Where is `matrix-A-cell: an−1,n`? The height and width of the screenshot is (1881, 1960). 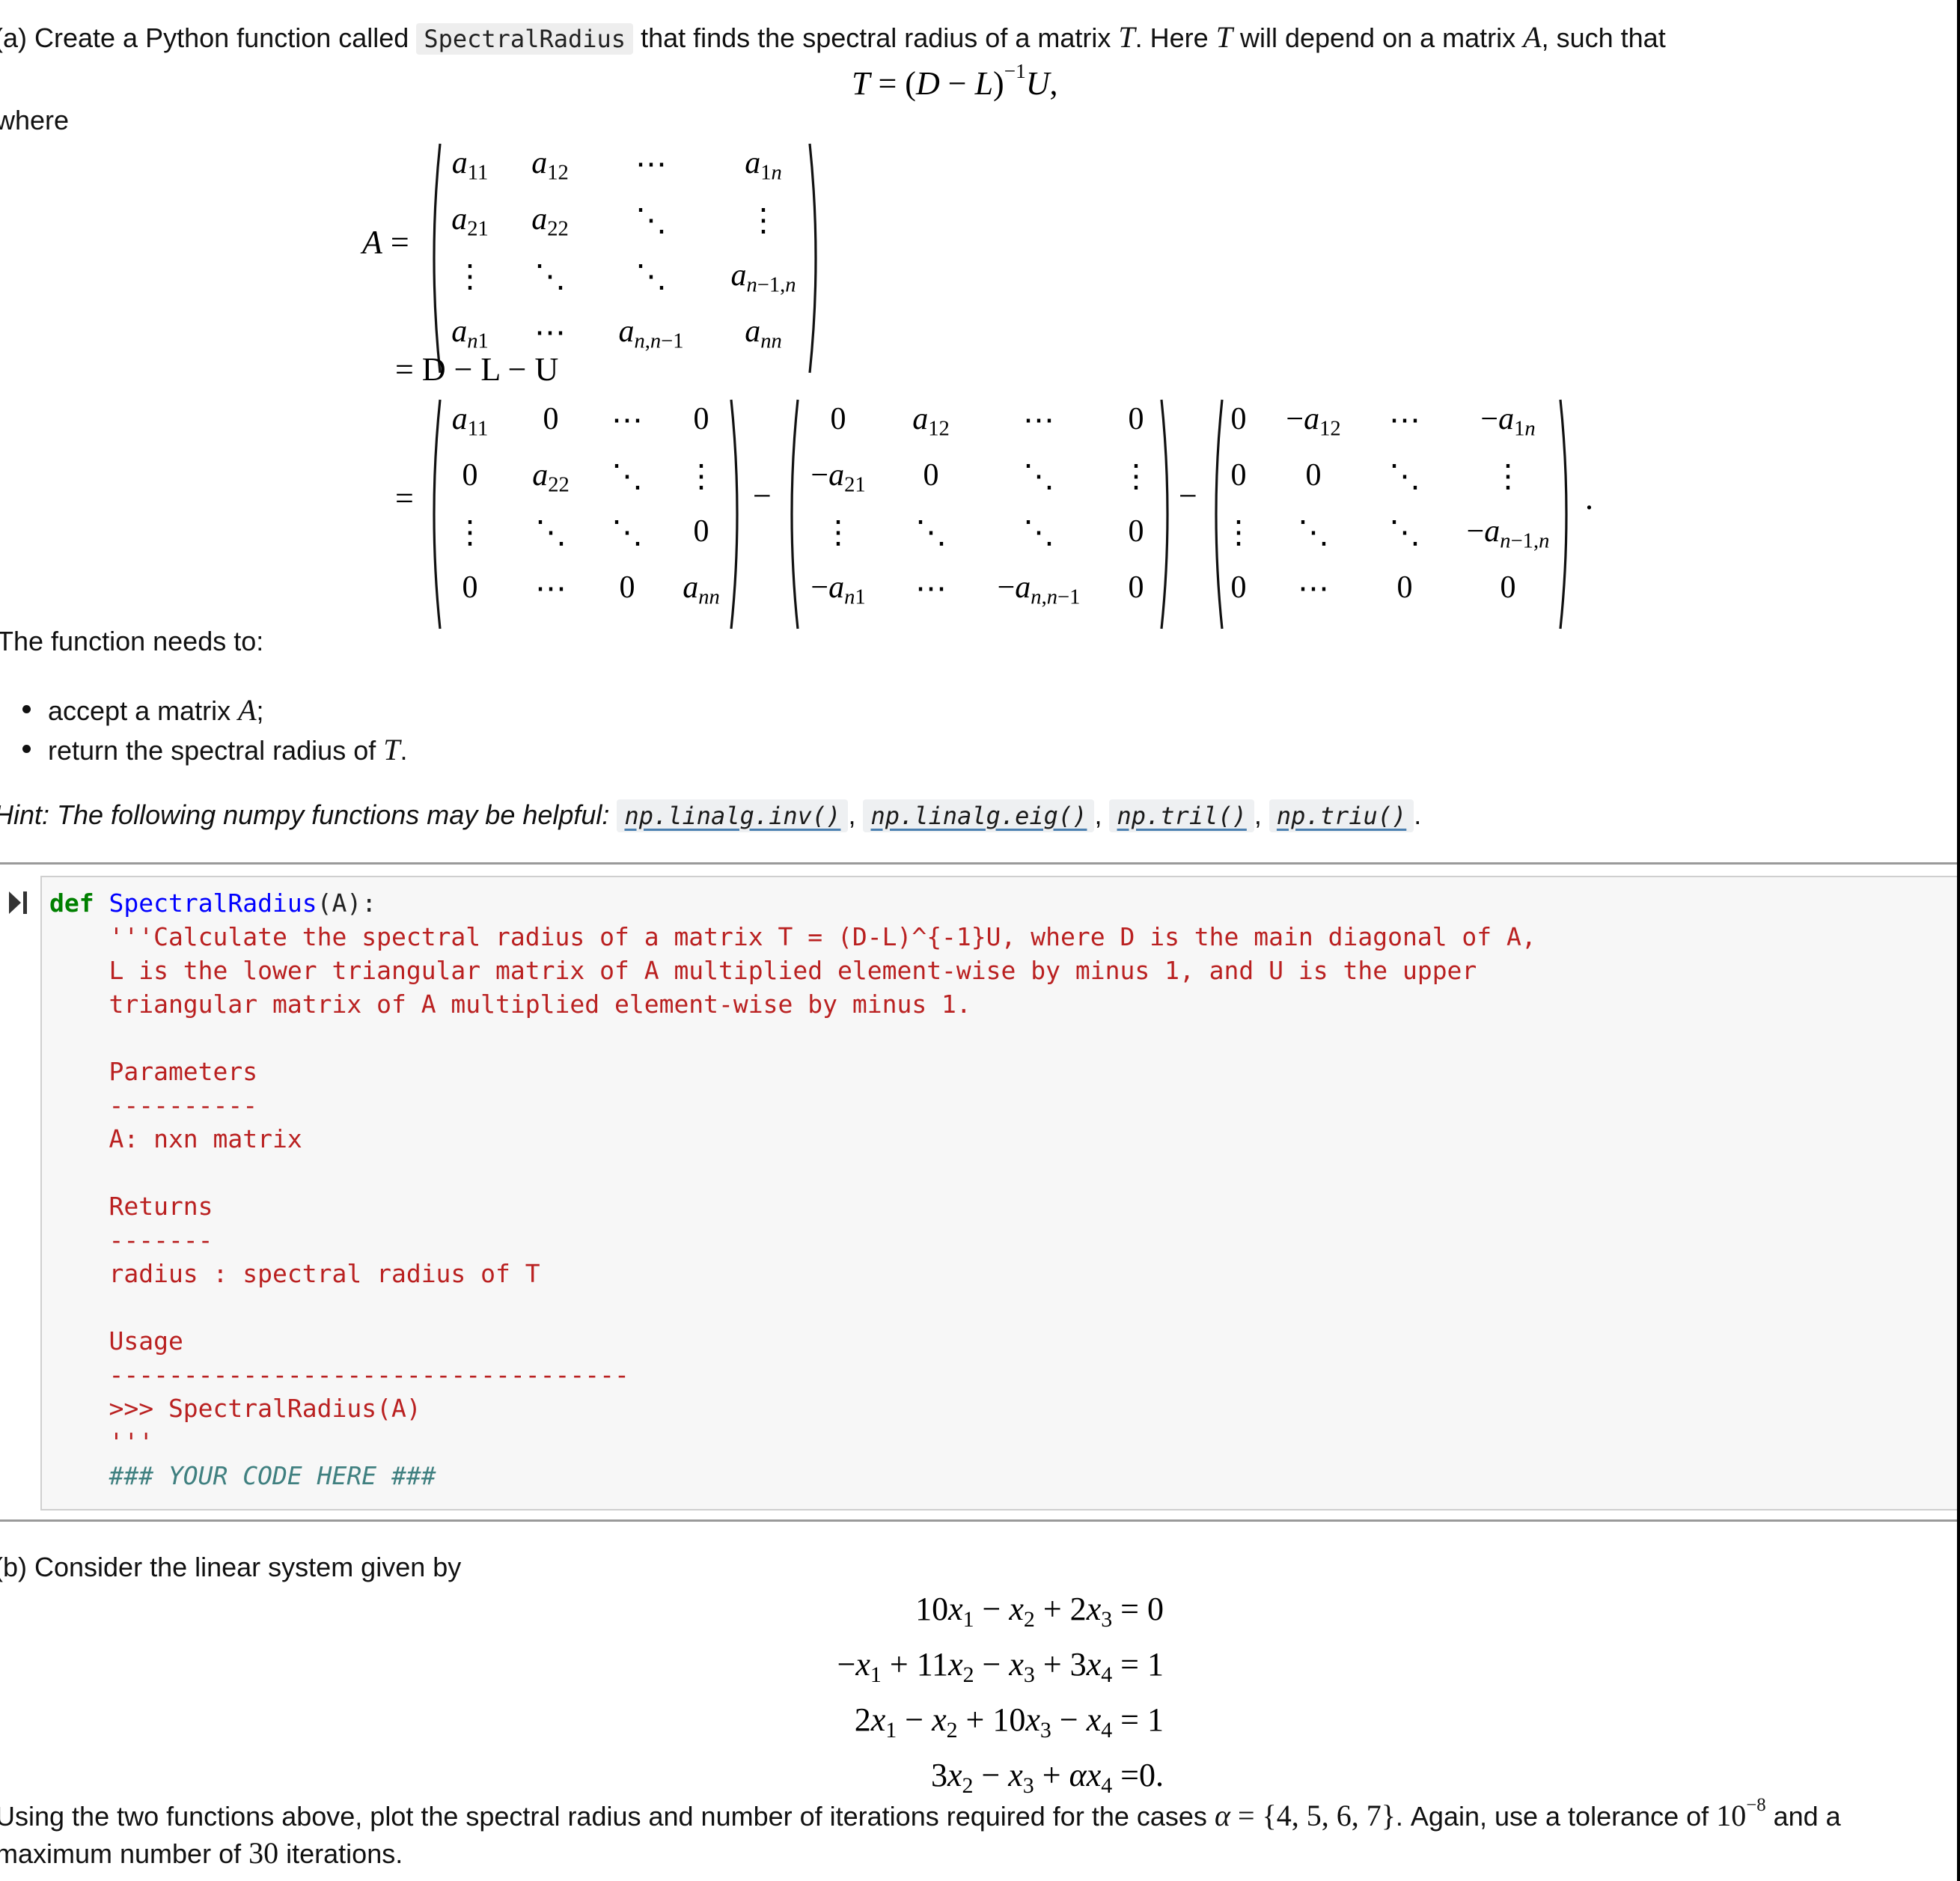
matrix-A-cell: an−1,n is located at coordinates (763, 277).